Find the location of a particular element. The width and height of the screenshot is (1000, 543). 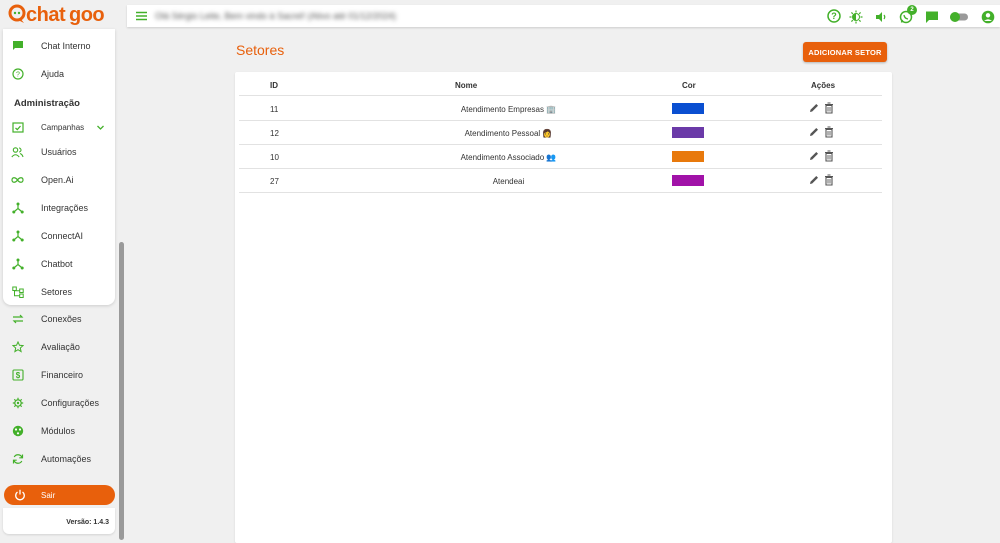

row-name: Atendeai is located at coordinates (508, 181).